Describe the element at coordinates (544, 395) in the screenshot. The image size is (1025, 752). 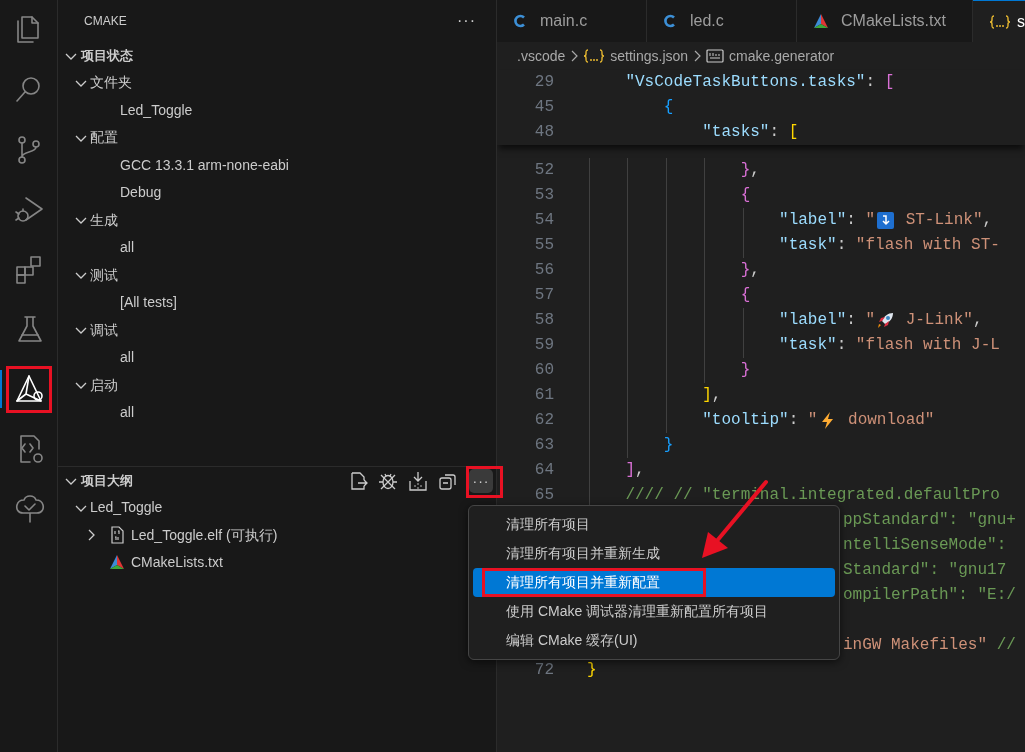
I see `line-number: 61` at that location.